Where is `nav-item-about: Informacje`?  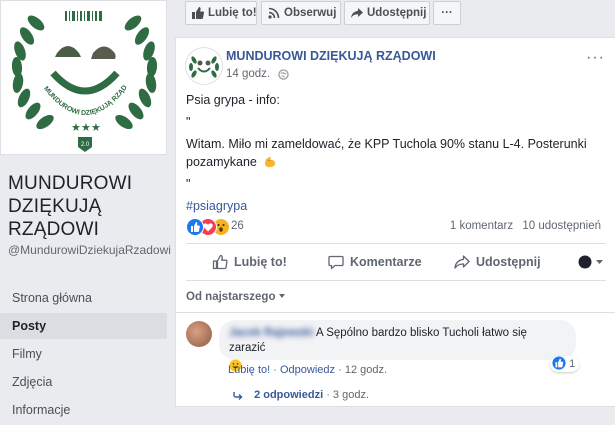
nav-item-about: Informacje is located at coordinates (83, 410).